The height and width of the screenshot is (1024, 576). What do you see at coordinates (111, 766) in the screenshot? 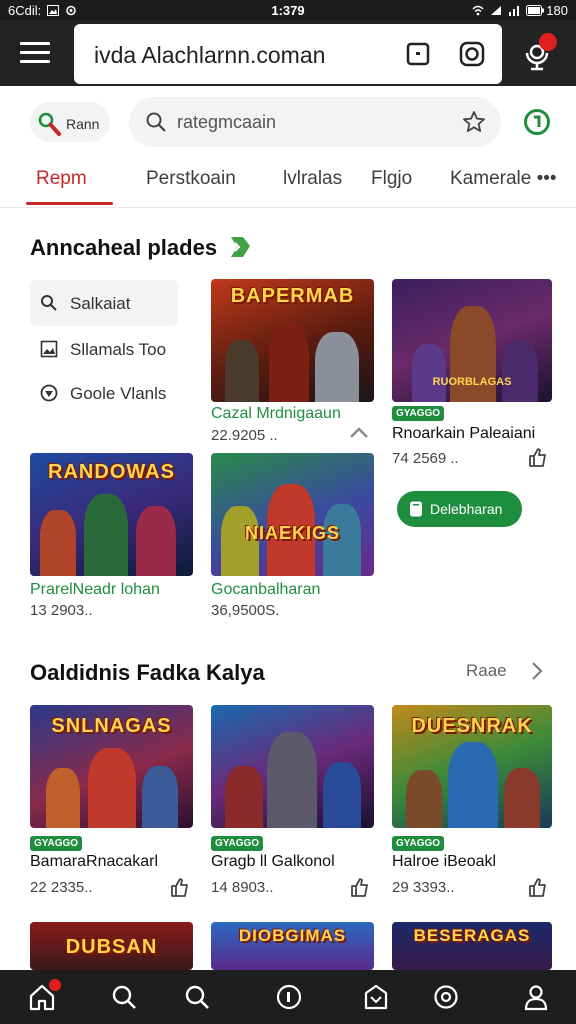
I see `game-thumbnail: SNLNAGAS` at bounding box center [111, 766].